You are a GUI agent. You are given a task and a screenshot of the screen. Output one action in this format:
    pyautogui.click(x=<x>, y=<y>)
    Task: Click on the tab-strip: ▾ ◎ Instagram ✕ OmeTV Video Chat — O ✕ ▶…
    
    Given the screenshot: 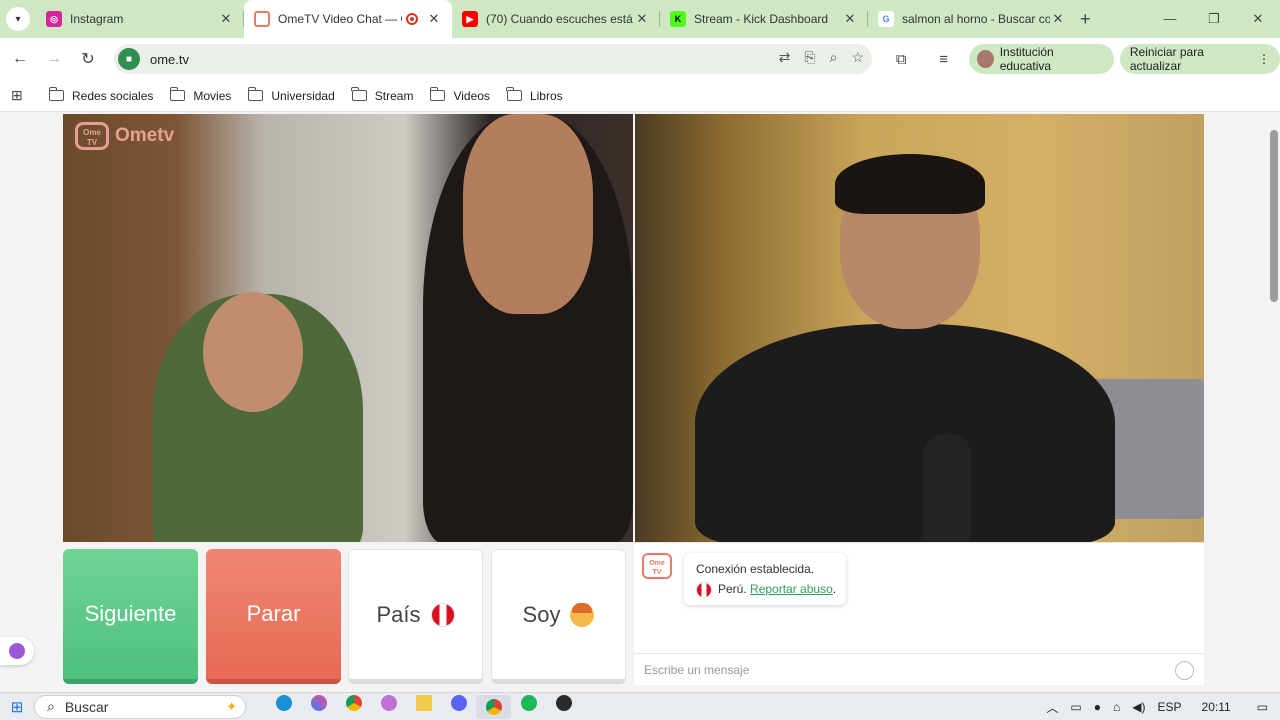 What is the action you would take?
    pyautogui.click(x=640, y=19)
    